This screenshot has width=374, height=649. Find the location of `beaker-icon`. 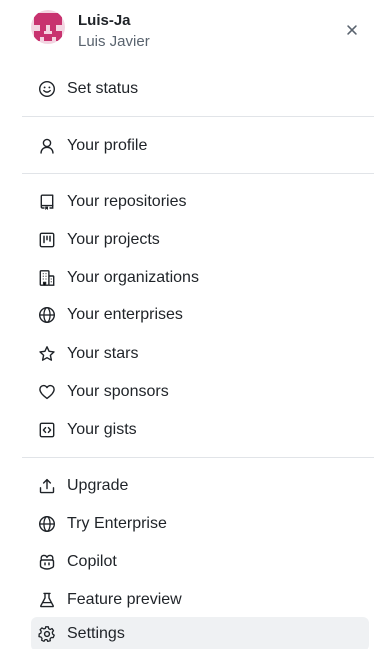

beaker-icon is located at coordinates (47, 600).